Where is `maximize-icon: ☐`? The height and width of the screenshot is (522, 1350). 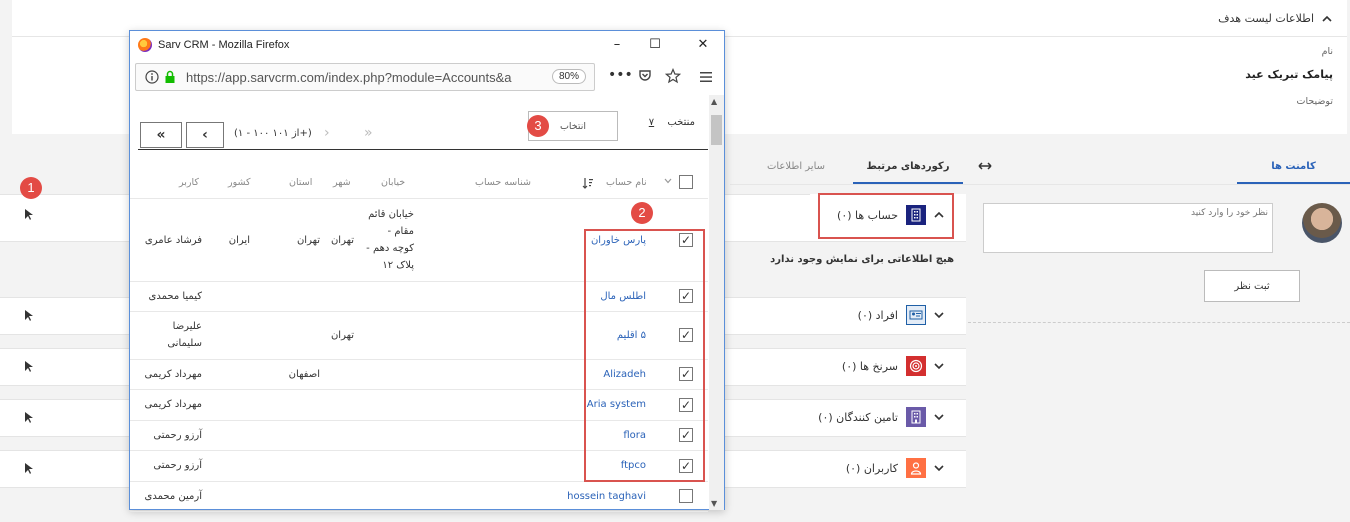 maximize-icon: ☐ is located at coordinates (655, 45).